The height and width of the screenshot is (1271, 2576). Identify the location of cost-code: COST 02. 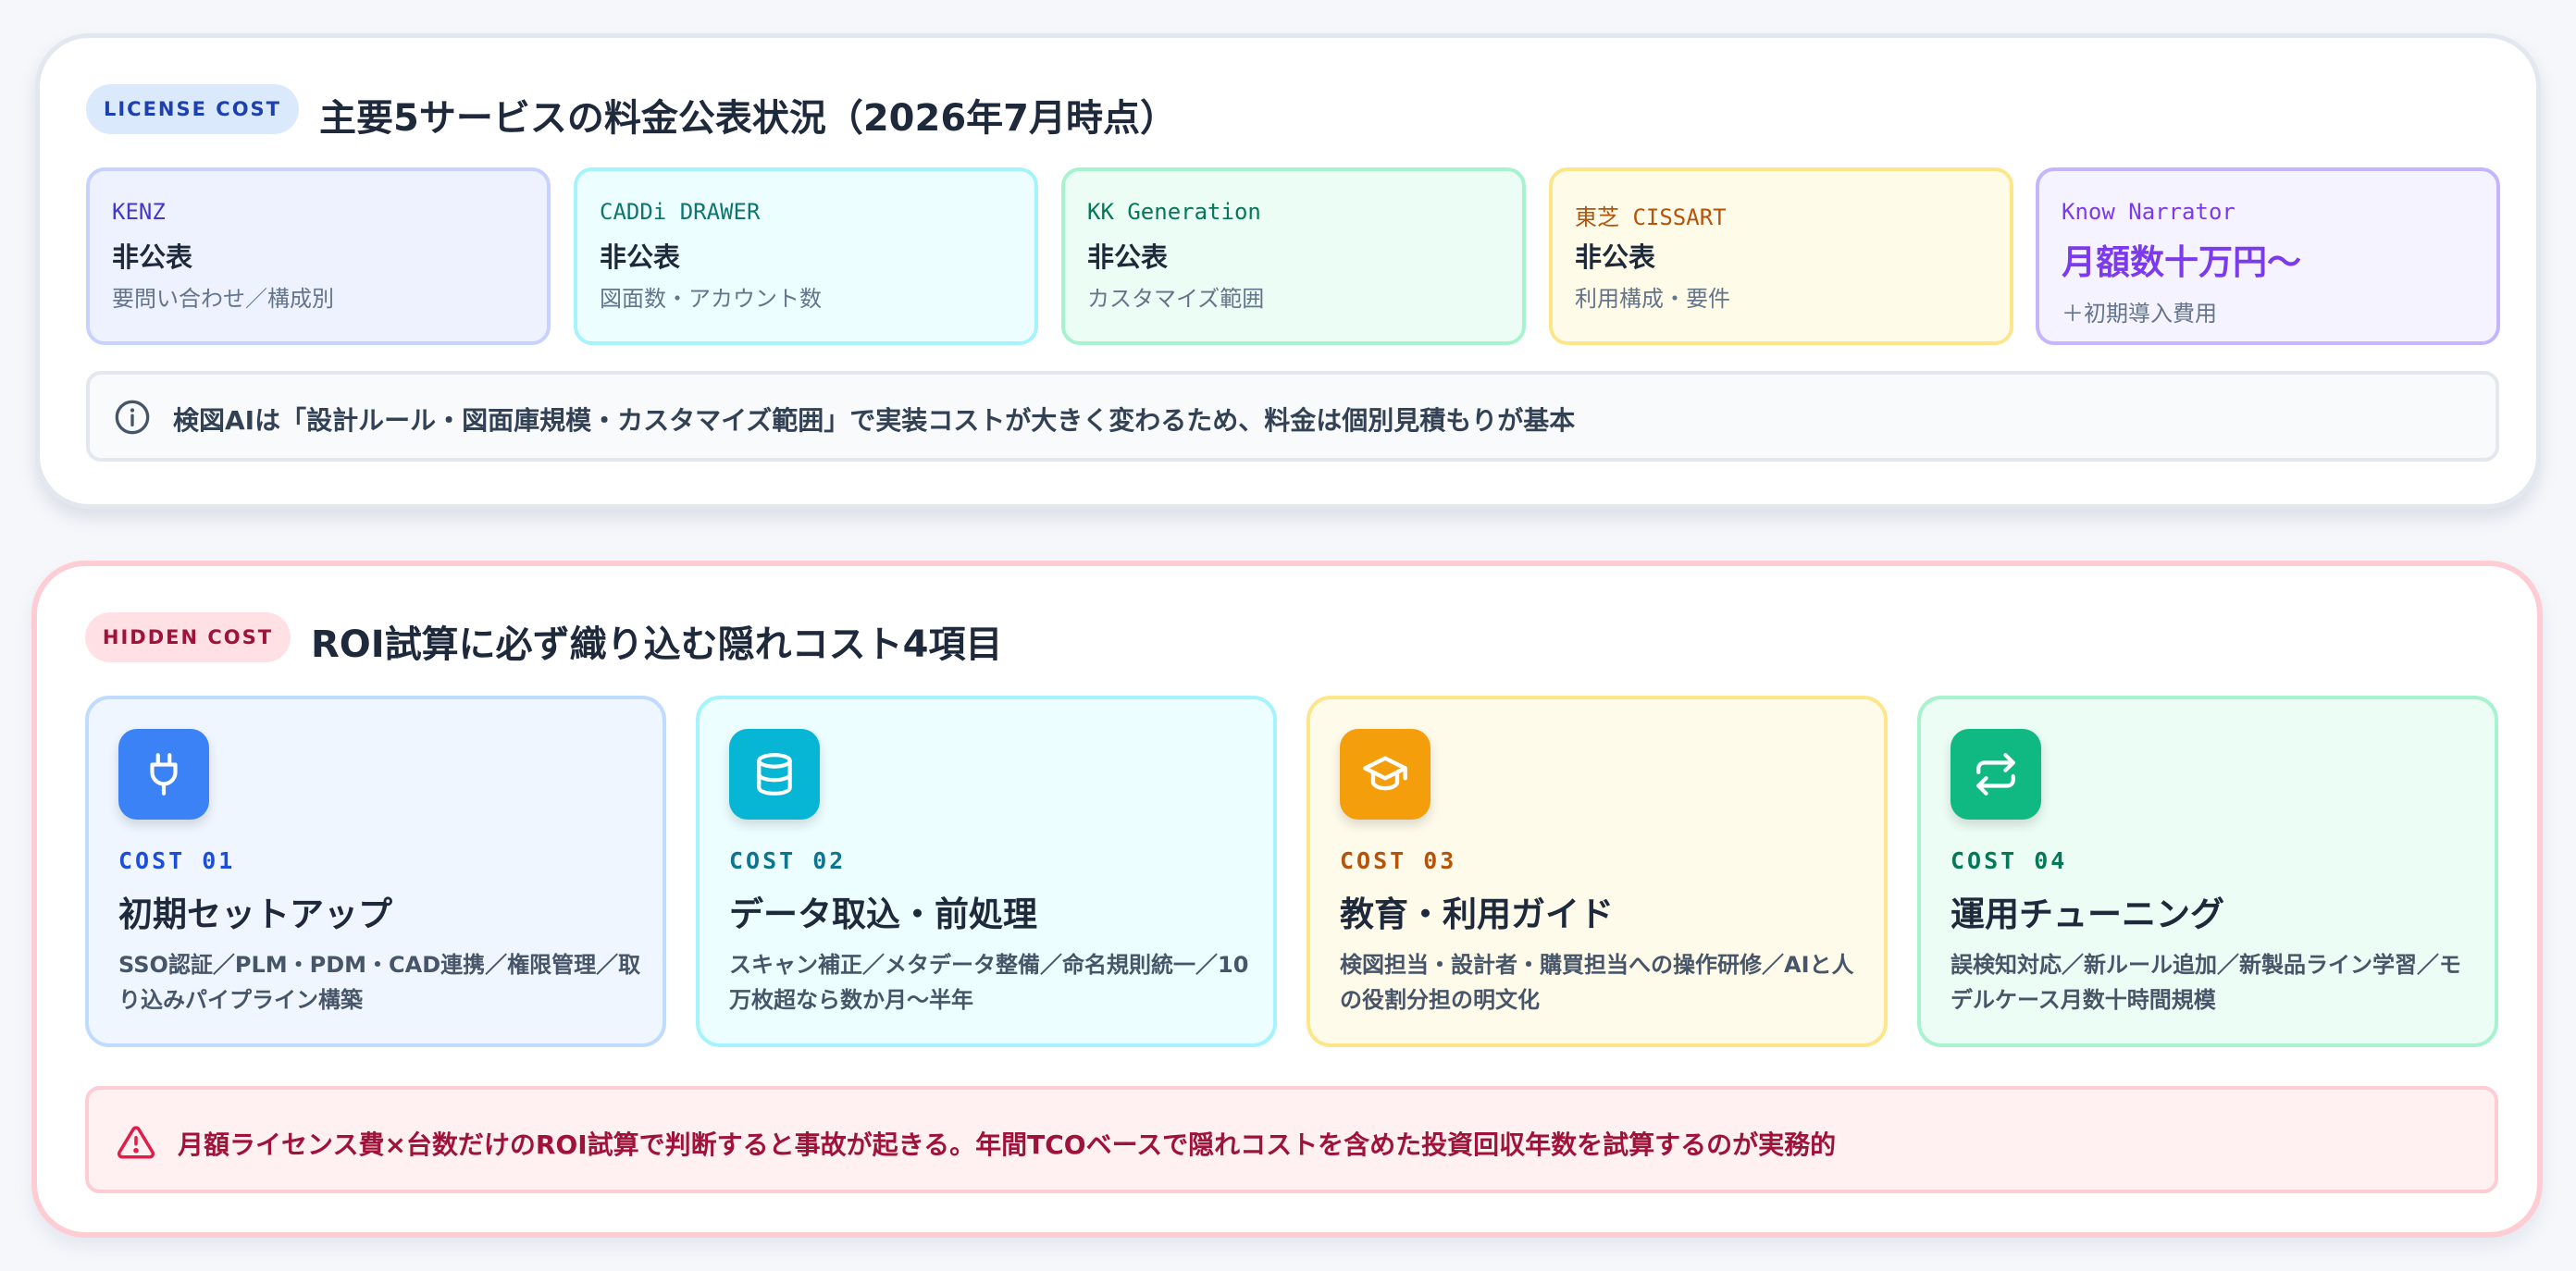
(788, 860).